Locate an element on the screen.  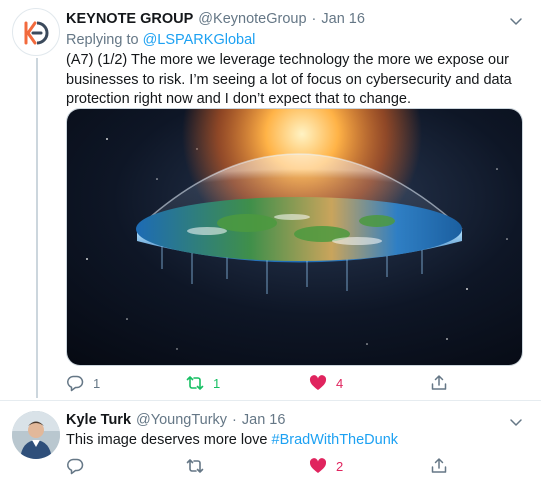
like-button: 4 is located at coordinates (326, 383).